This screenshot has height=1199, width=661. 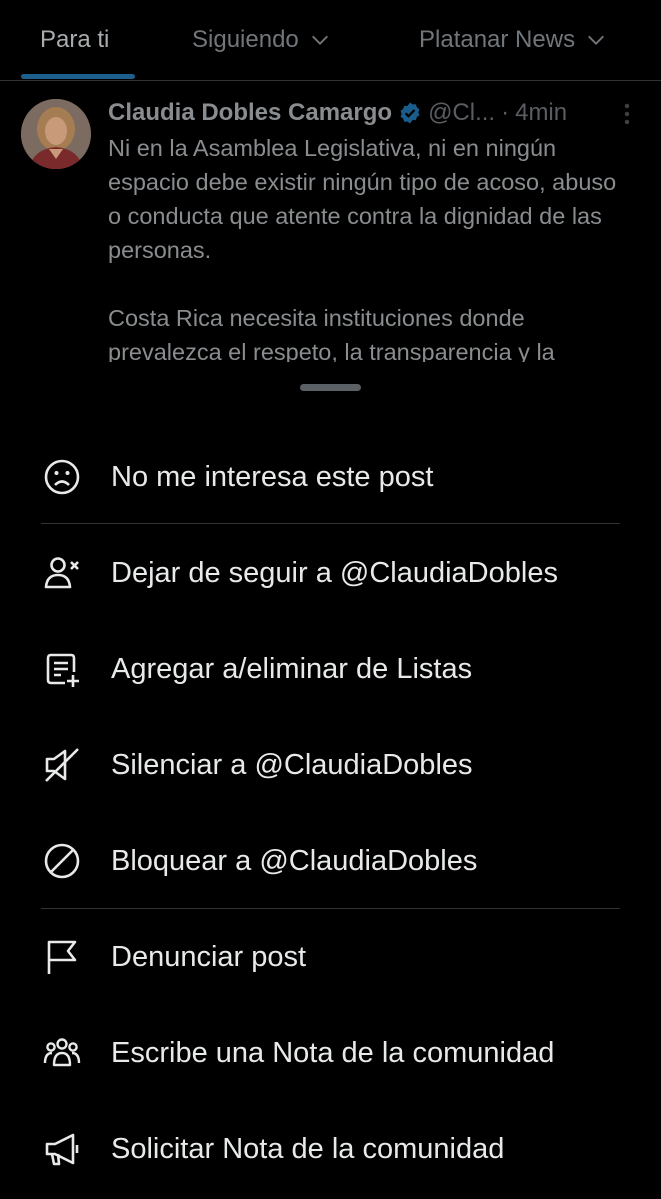 I want to click on person-remove-icon, so click(x=62, y=573).